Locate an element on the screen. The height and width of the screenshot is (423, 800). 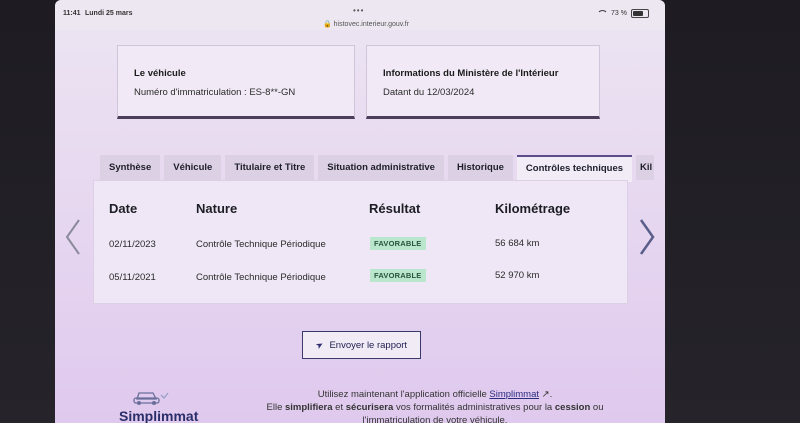
battery-icon is located at coordinates (640, 13).